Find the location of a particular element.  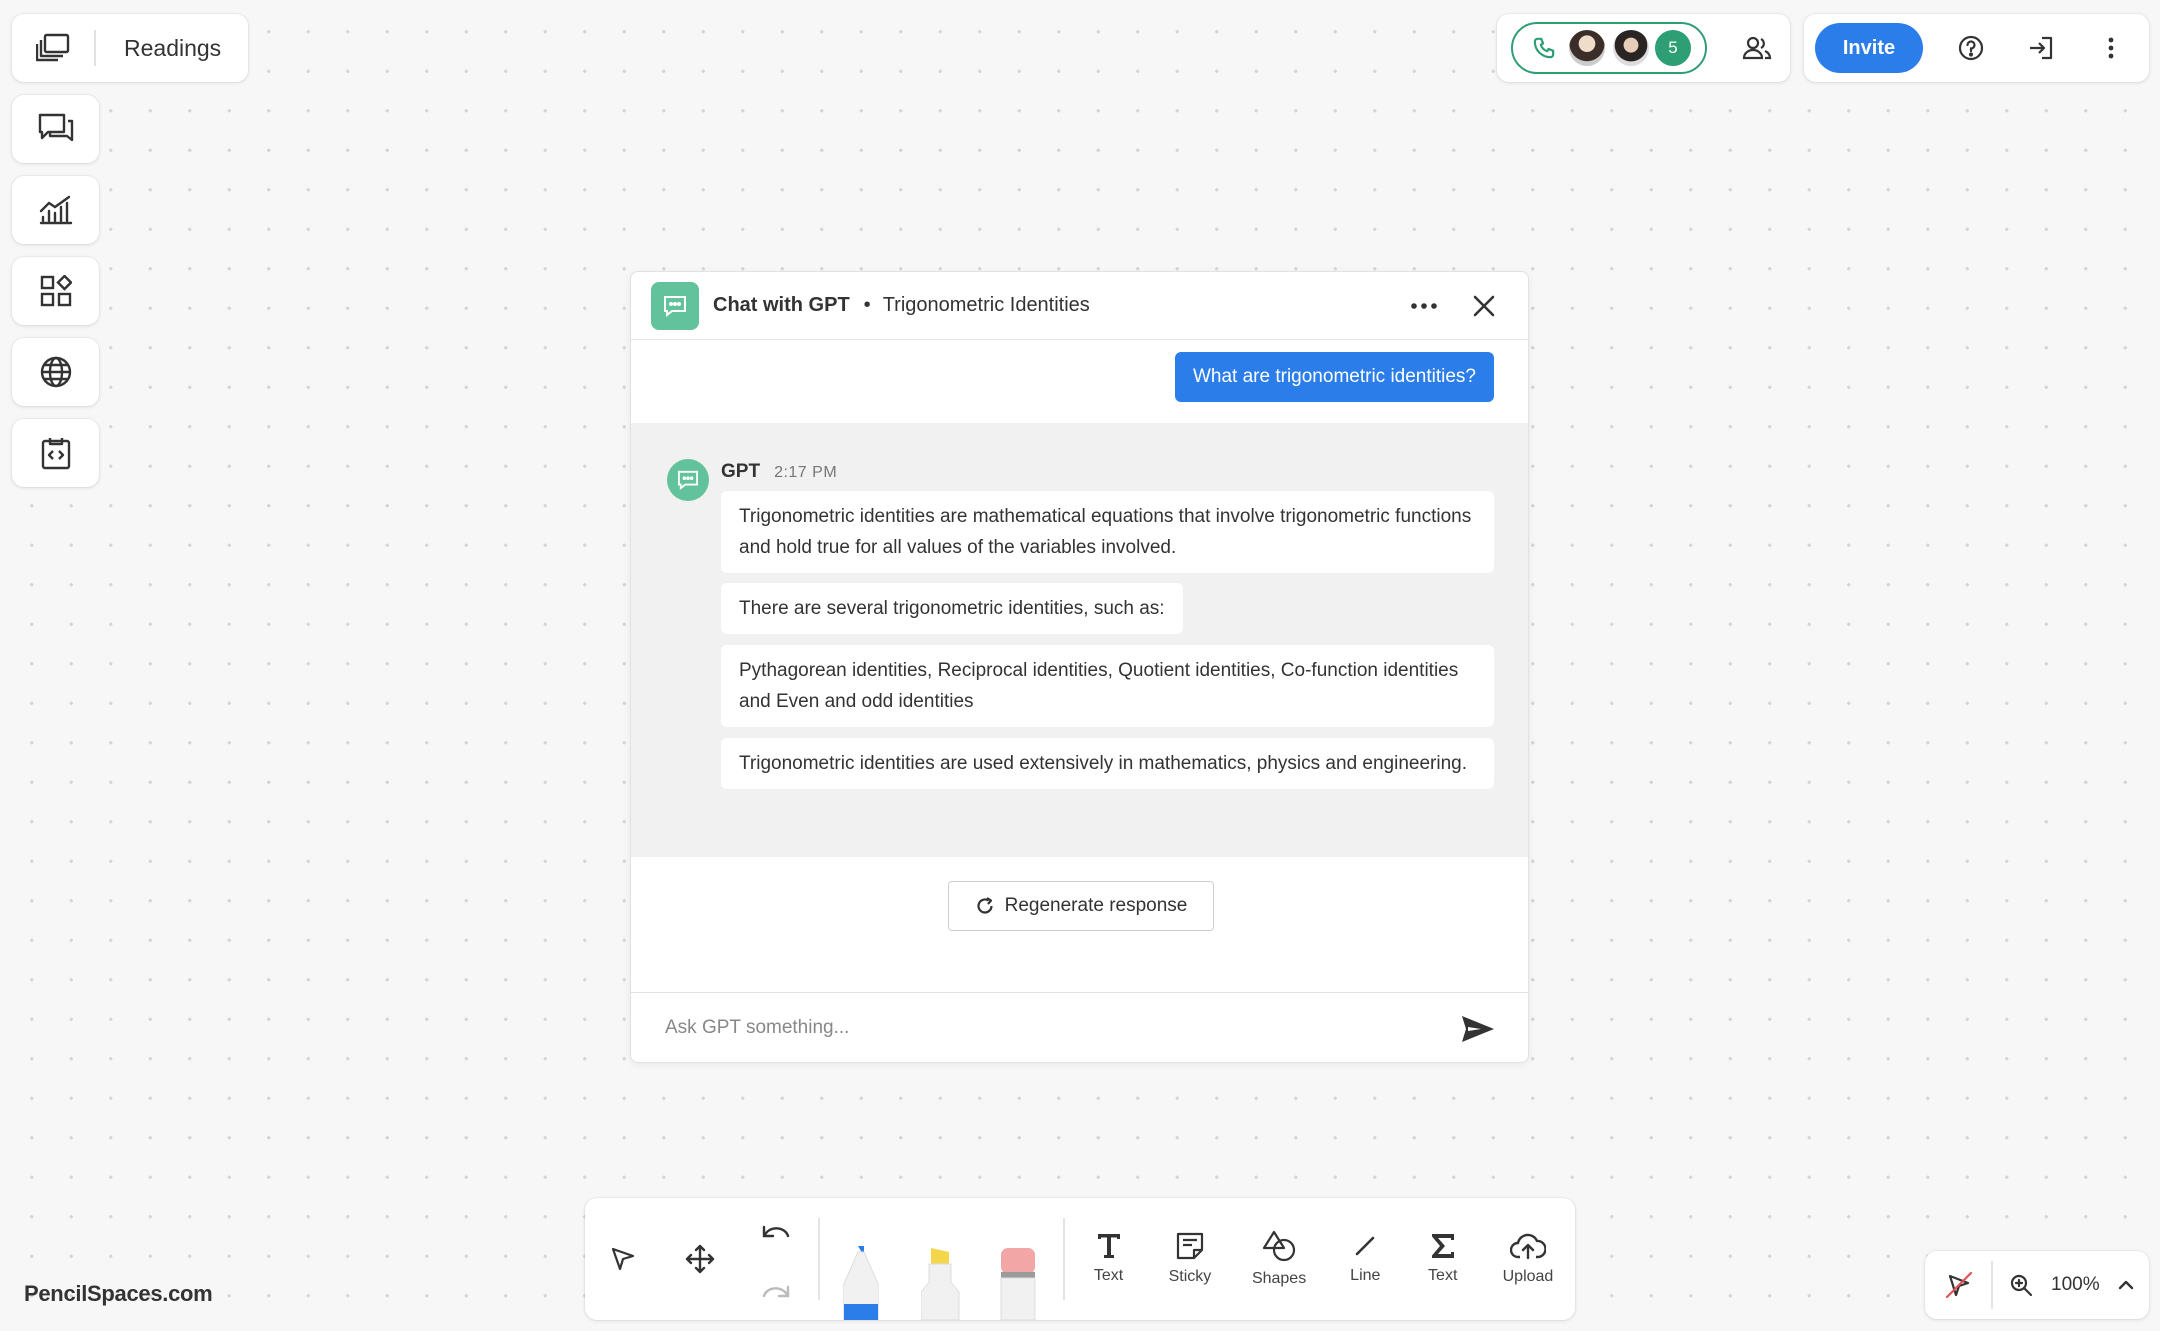

zoom-icon is located at coordinates (2021, 1285).